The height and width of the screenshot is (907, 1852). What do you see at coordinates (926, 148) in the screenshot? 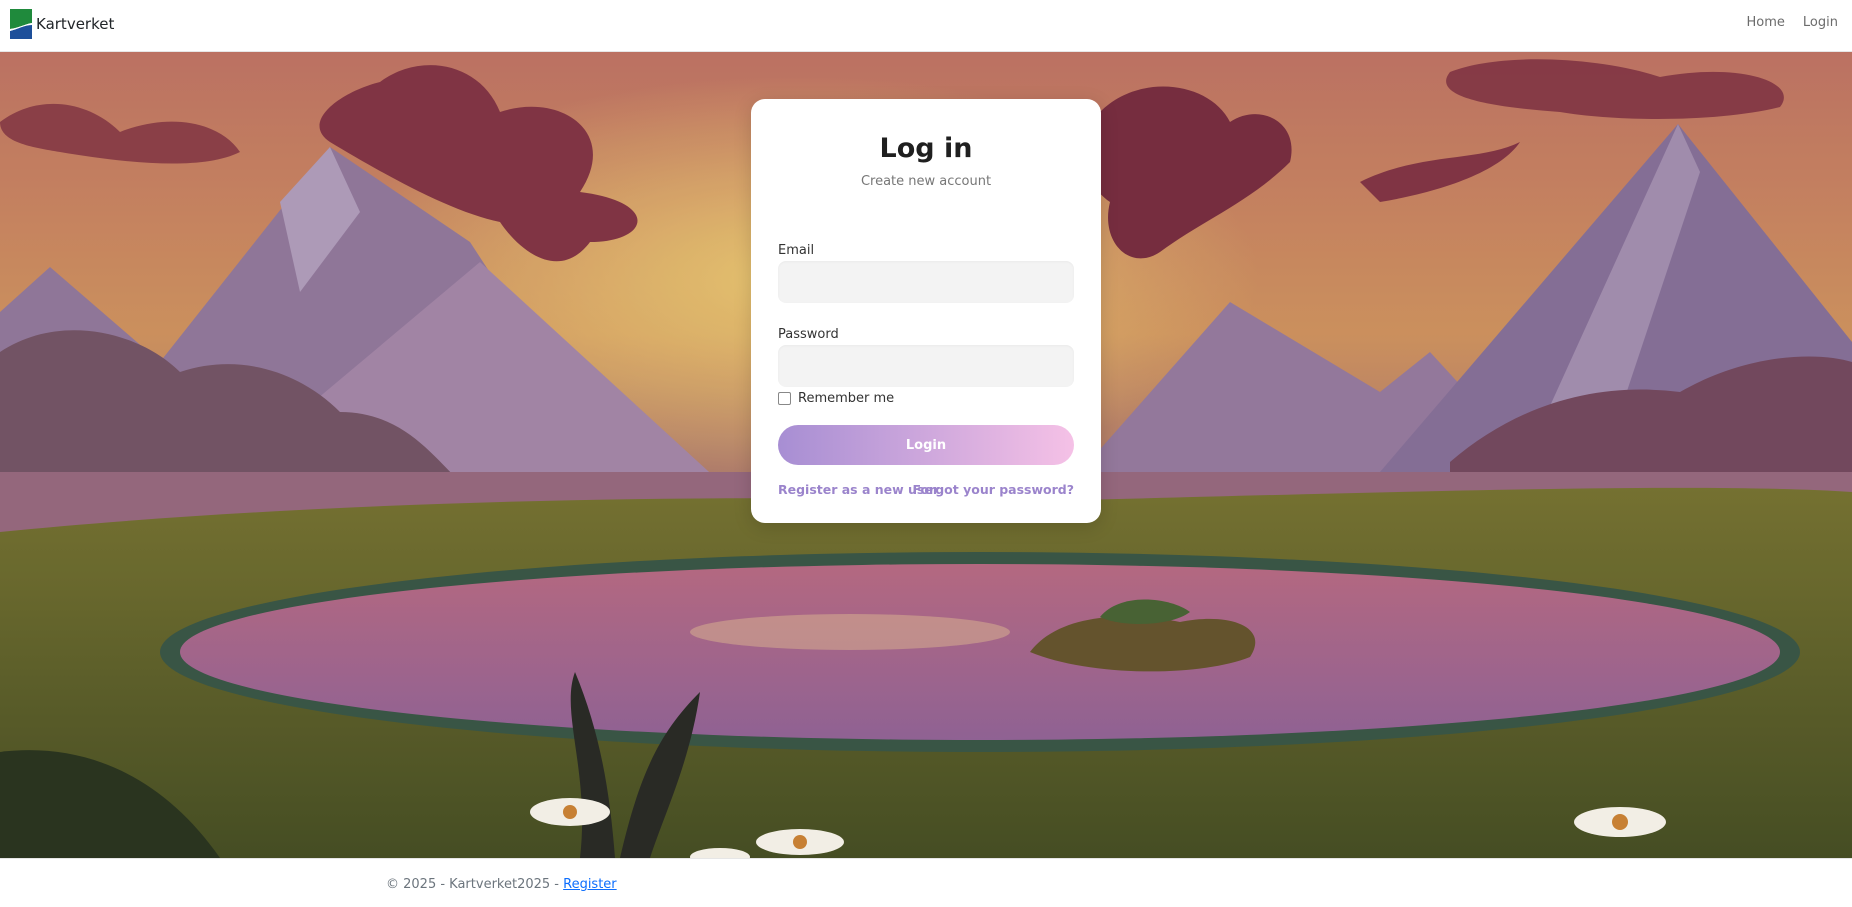
I see `login-title: Log in` at bounding box center [926, 148].